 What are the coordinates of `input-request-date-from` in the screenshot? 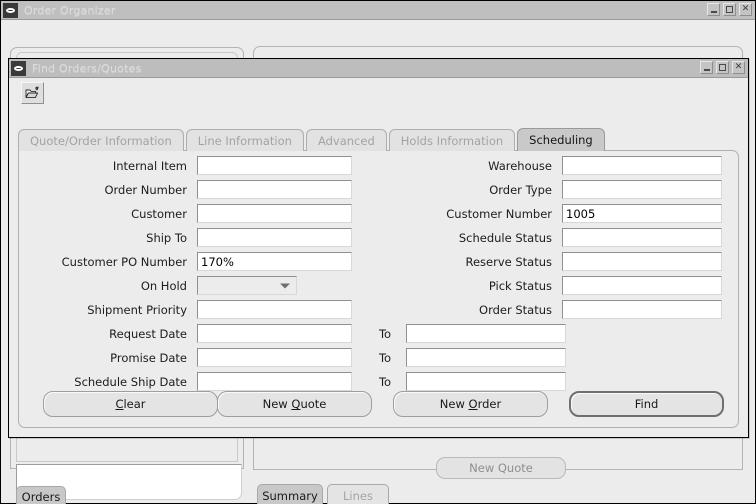 It's located at (274, 333).